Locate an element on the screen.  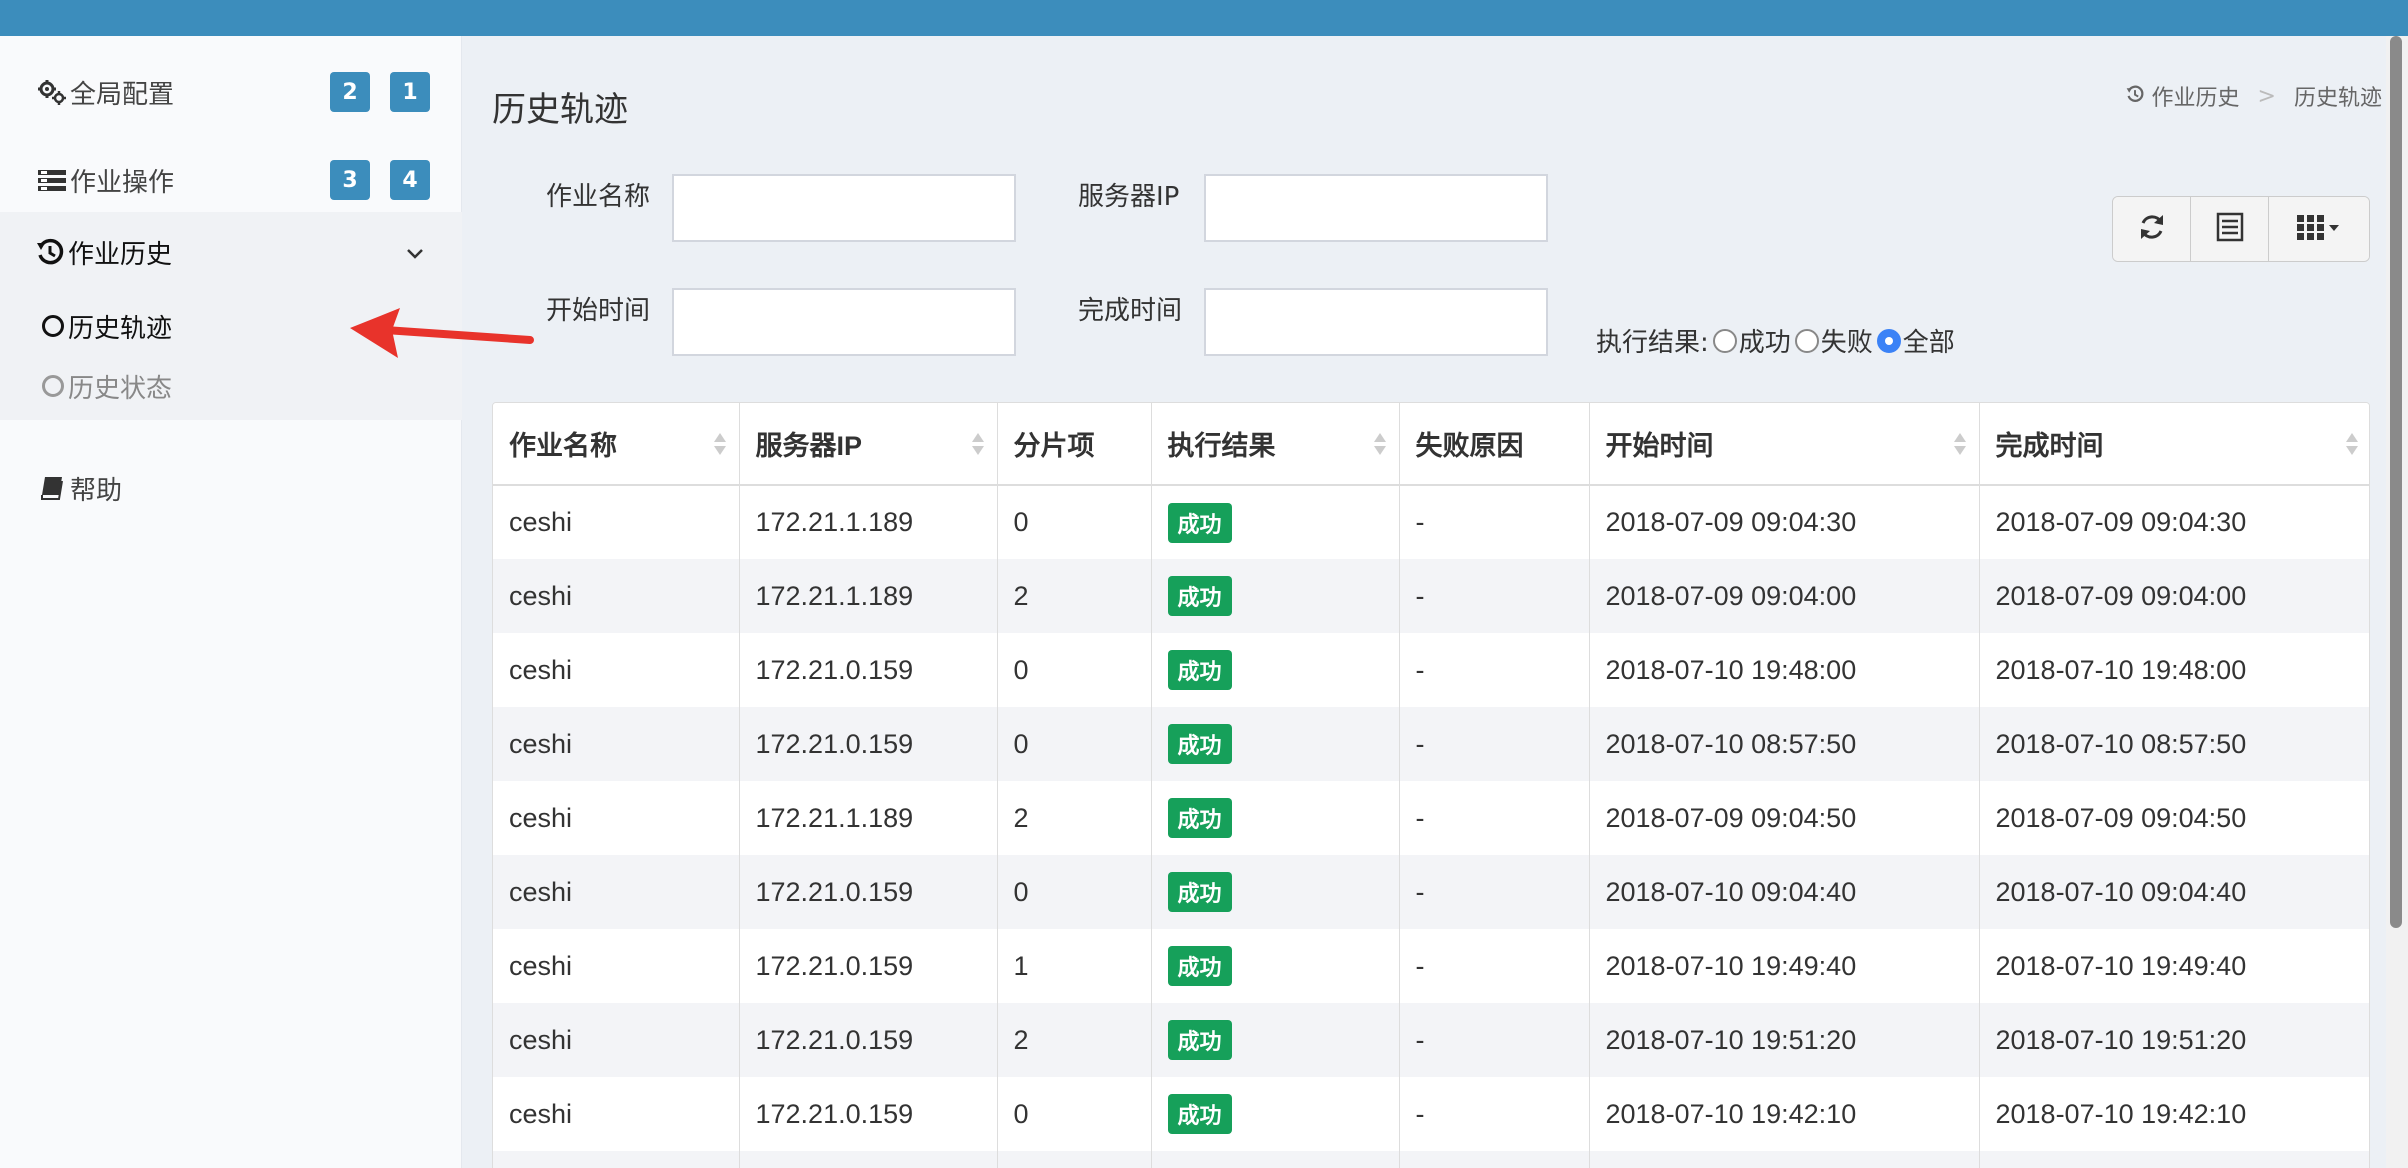
sidebar-subitem-history-trace: 历史轨迹 is located at coordinates (107, 326).